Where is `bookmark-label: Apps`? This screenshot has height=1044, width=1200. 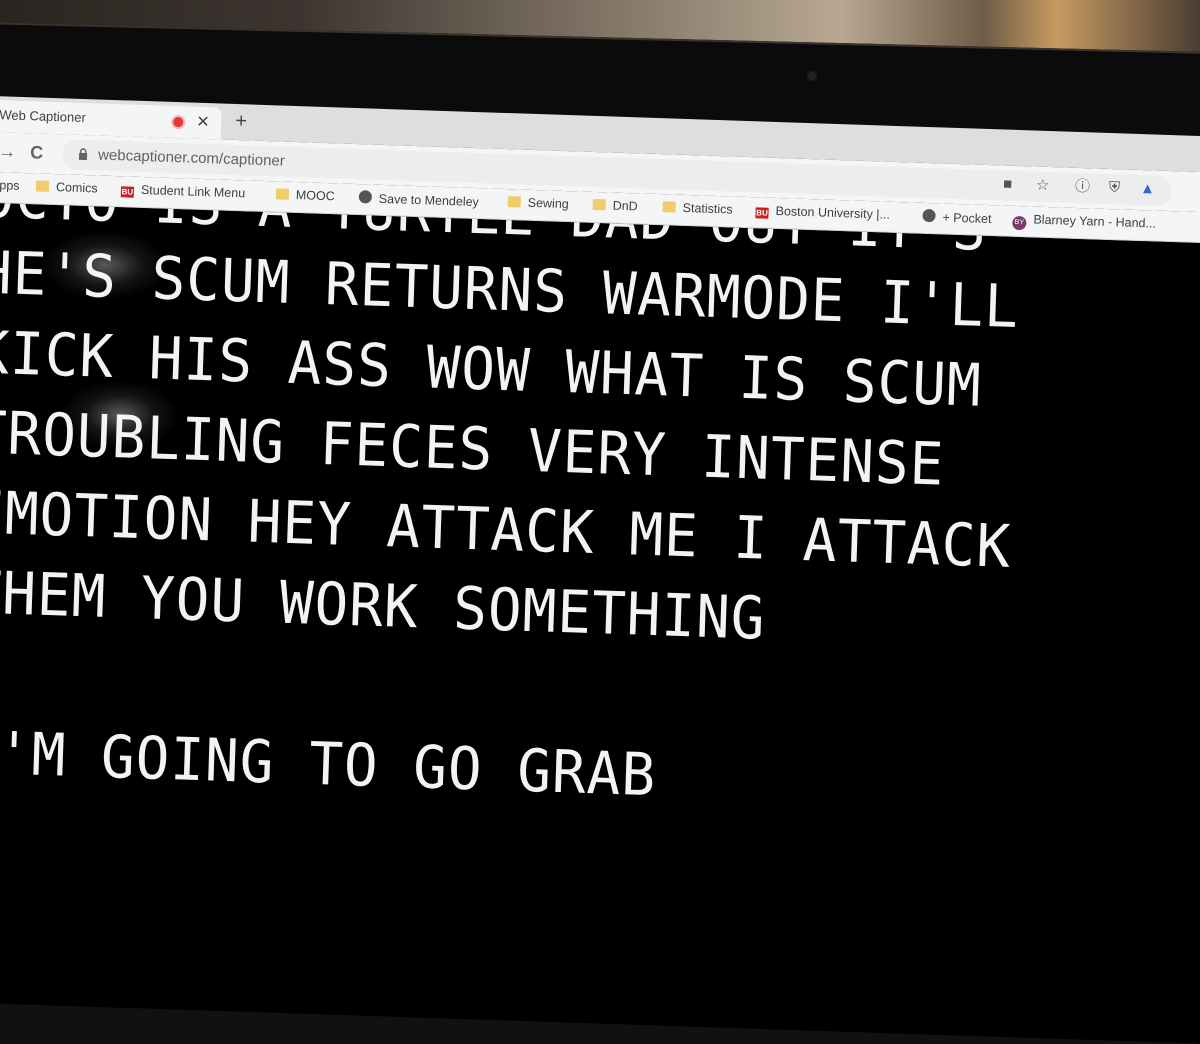 bookmark-label: Apps is located at coordinates (10, 185).